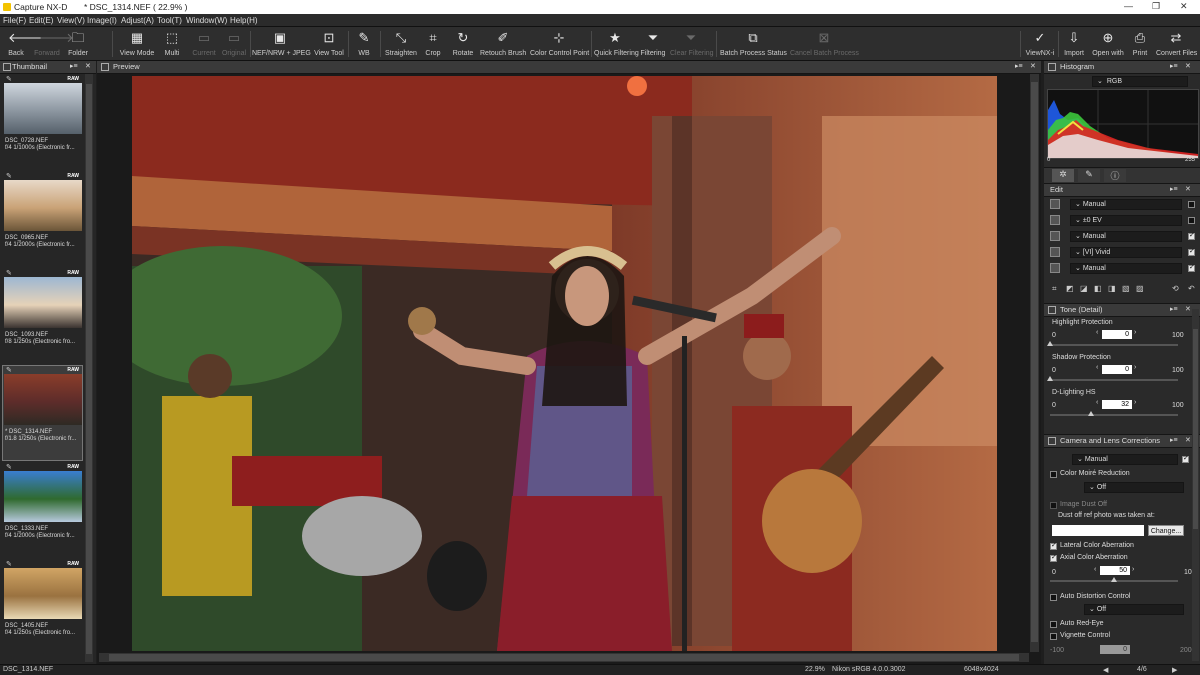  I want to click on maximize-icon: ❐, so click(1156, 6).